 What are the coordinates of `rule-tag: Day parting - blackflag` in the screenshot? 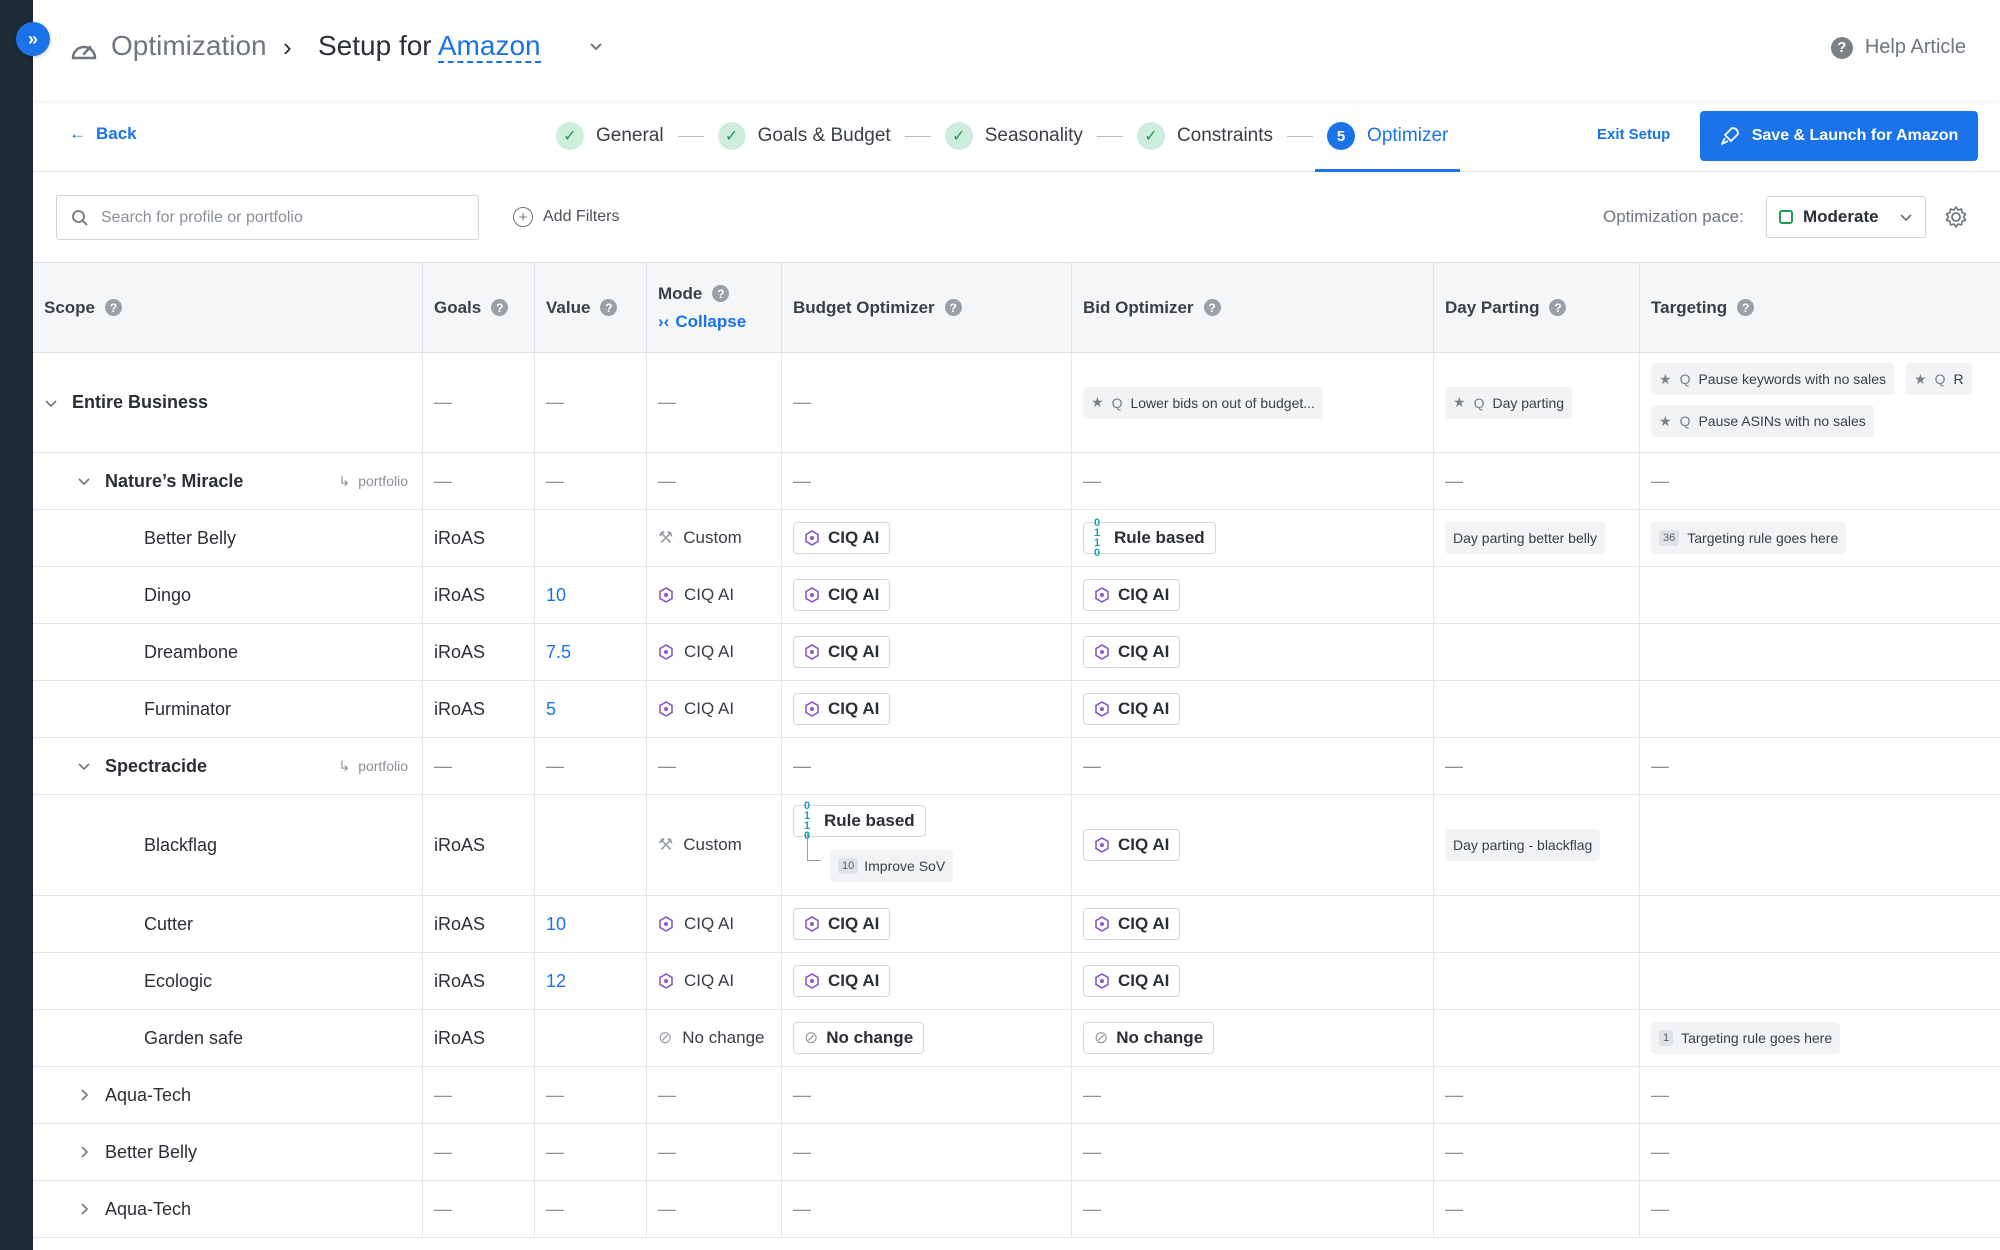 It's located at (1523, 845).